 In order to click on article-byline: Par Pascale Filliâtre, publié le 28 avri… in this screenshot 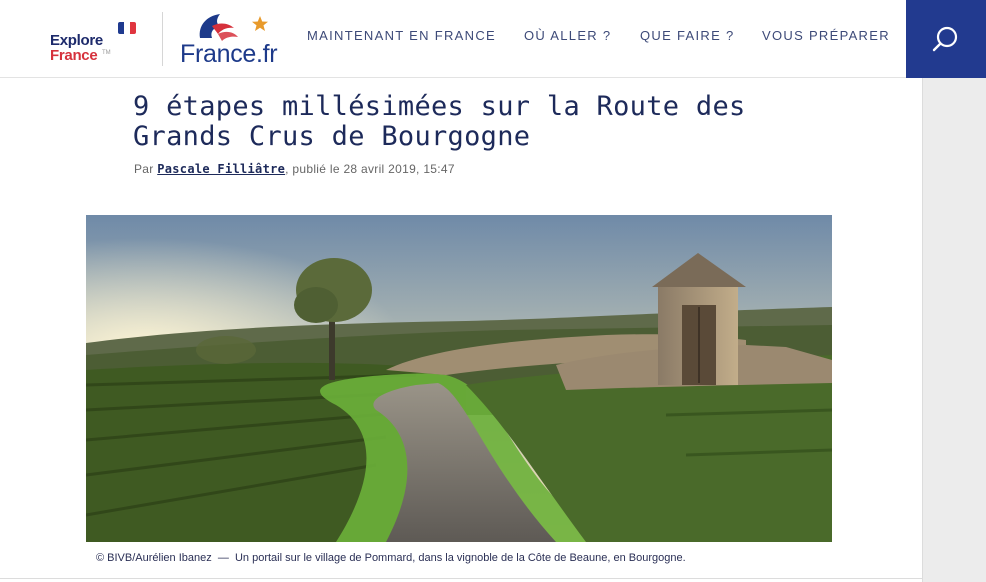, I will do `click(294, 169)`.